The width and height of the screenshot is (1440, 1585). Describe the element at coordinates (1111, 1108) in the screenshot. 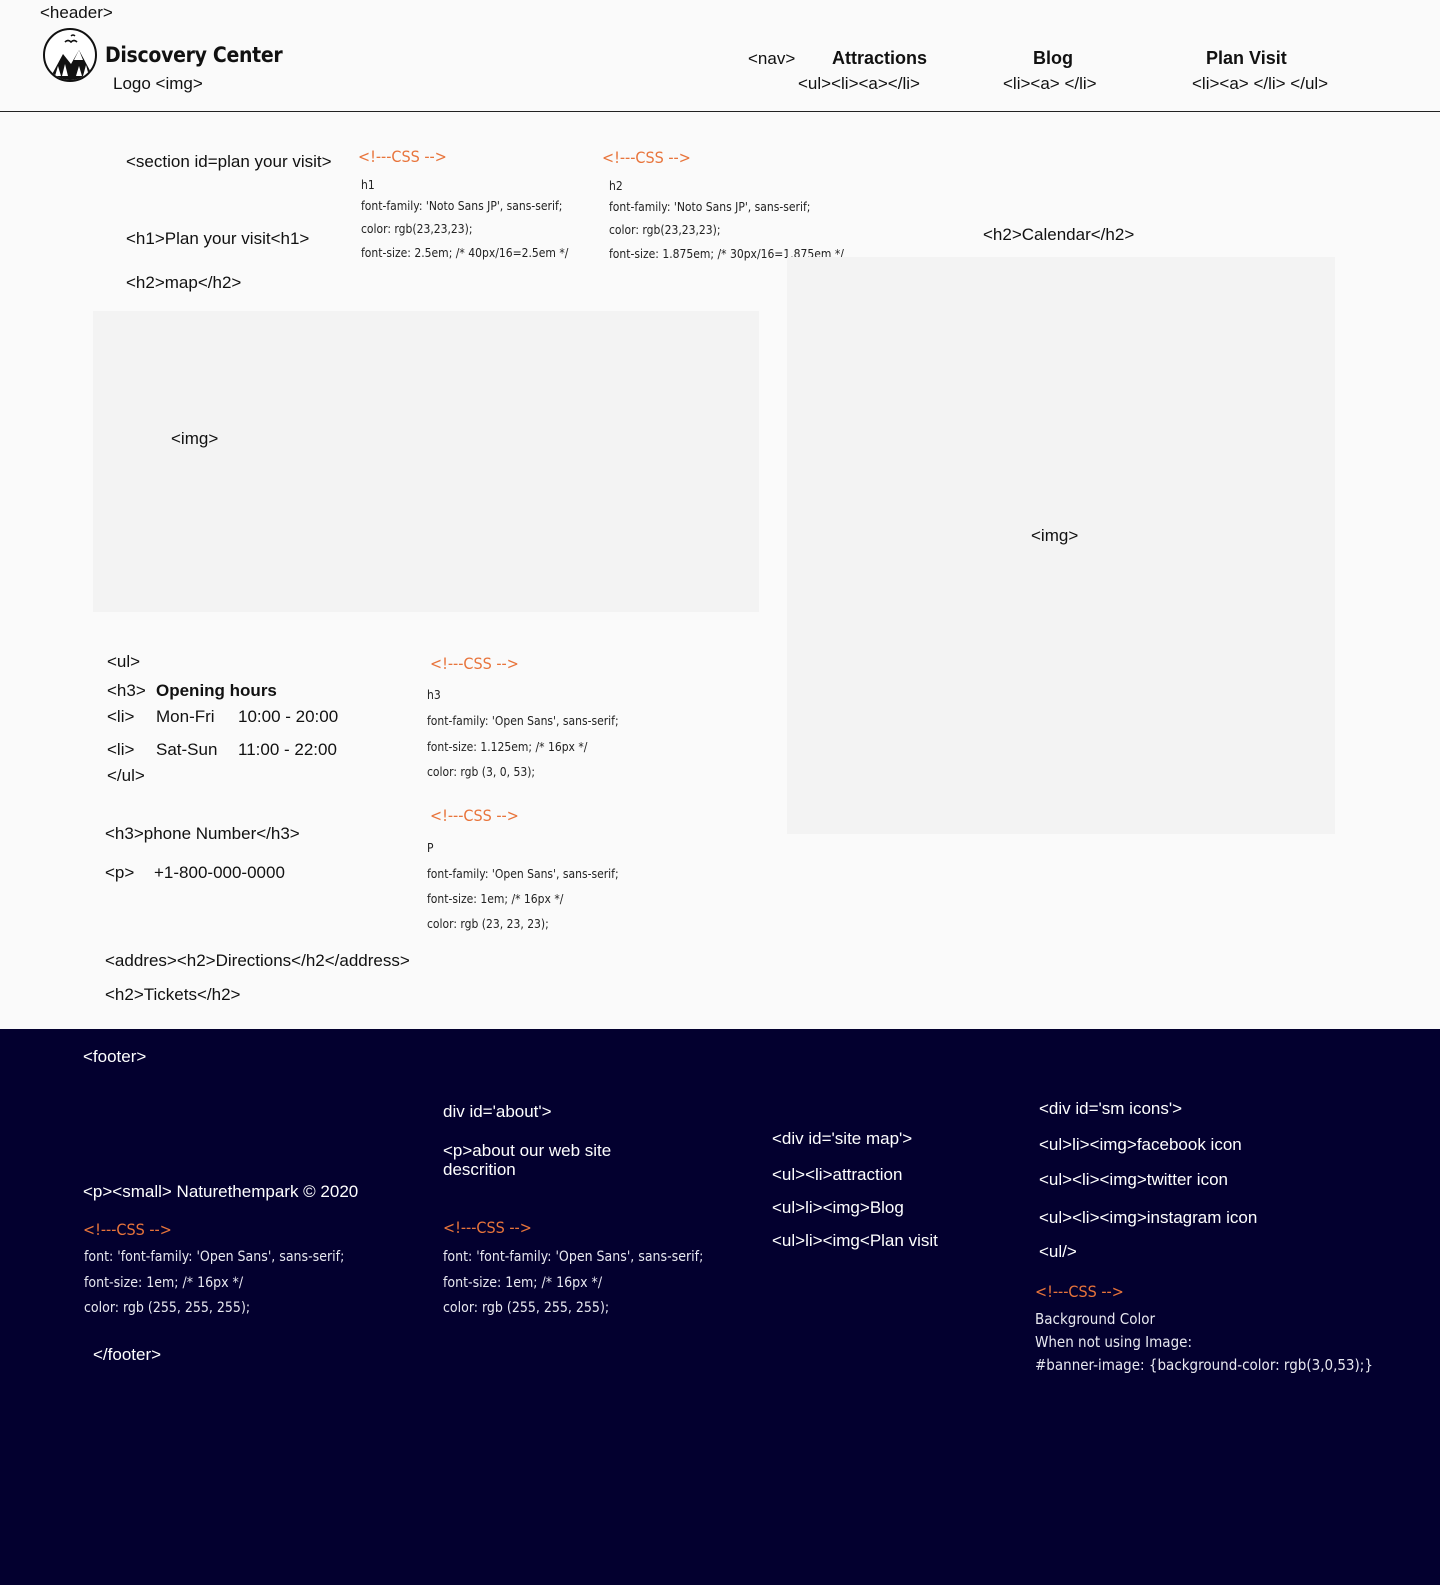

I see `sm-icons-div-tag: <div id='sm icons'>` at that location.